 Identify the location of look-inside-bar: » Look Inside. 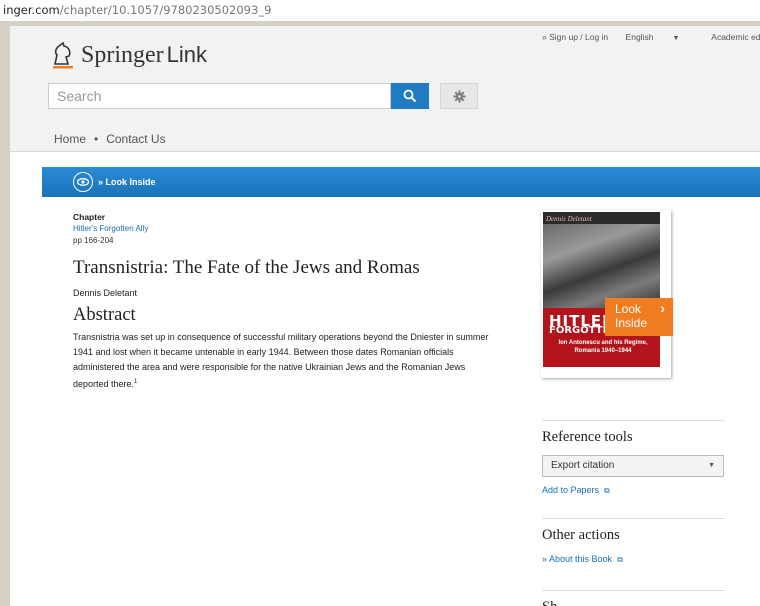
(401, 182).